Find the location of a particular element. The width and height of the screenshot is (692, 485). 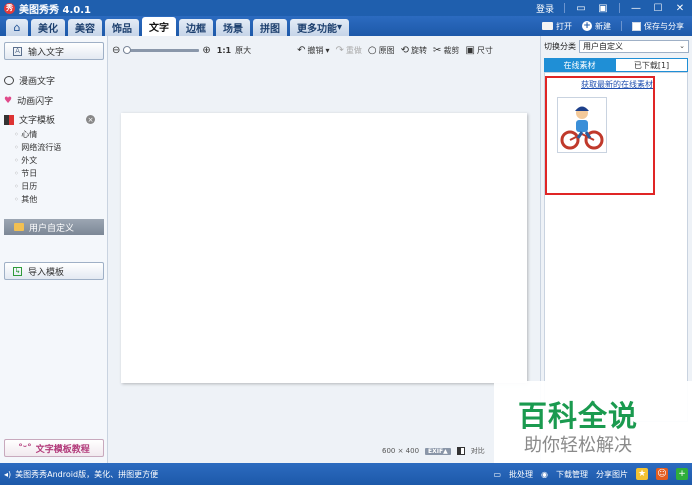

batch-button: 批处理 is located at coordinates (521, 474).